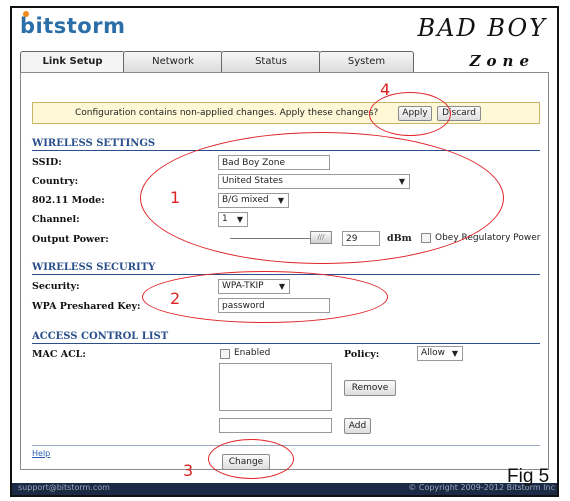  I want to click on bottom-divider, so click(286, 445).